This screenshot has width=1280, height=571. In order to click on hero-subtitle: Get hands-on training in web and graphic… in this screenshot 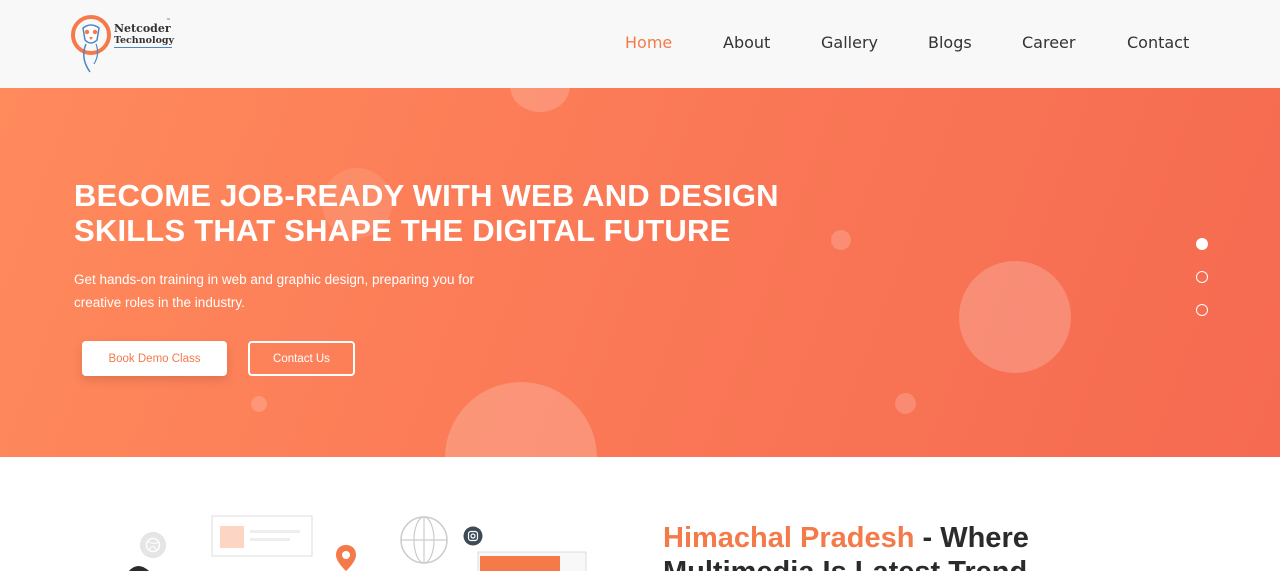, I will do `click(324, 291)`.